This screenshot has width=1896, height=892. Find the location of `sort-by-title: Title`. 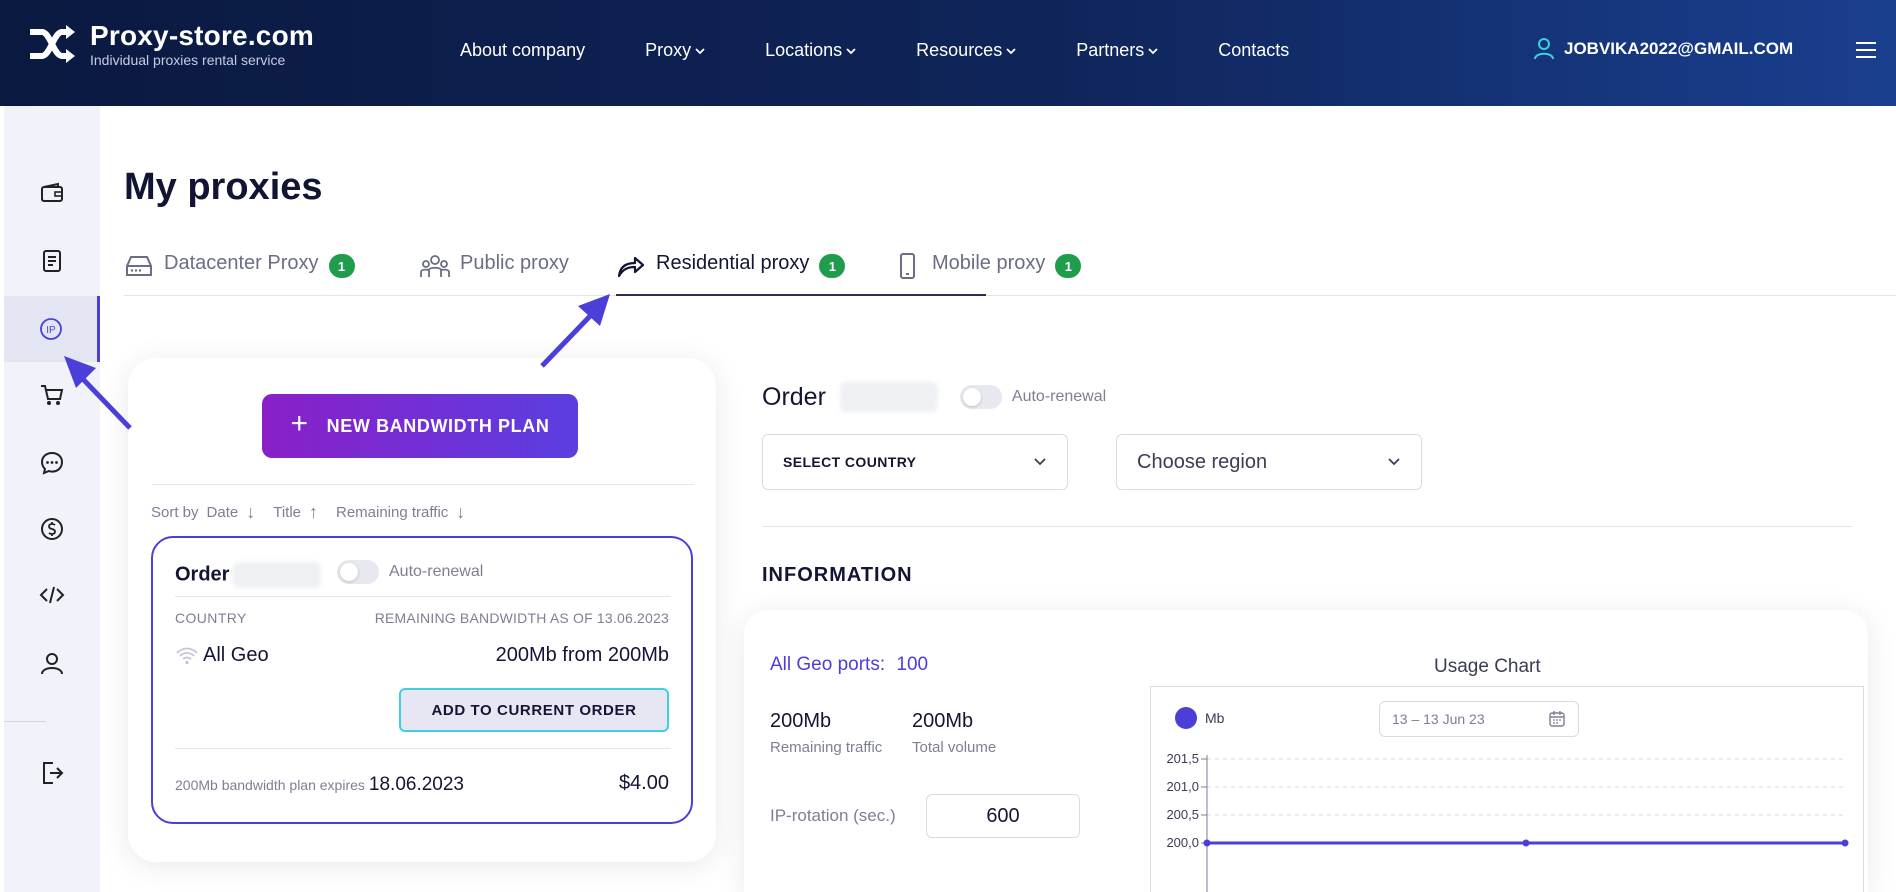

sort-by-title: Title is located at coordinates (287, 512).